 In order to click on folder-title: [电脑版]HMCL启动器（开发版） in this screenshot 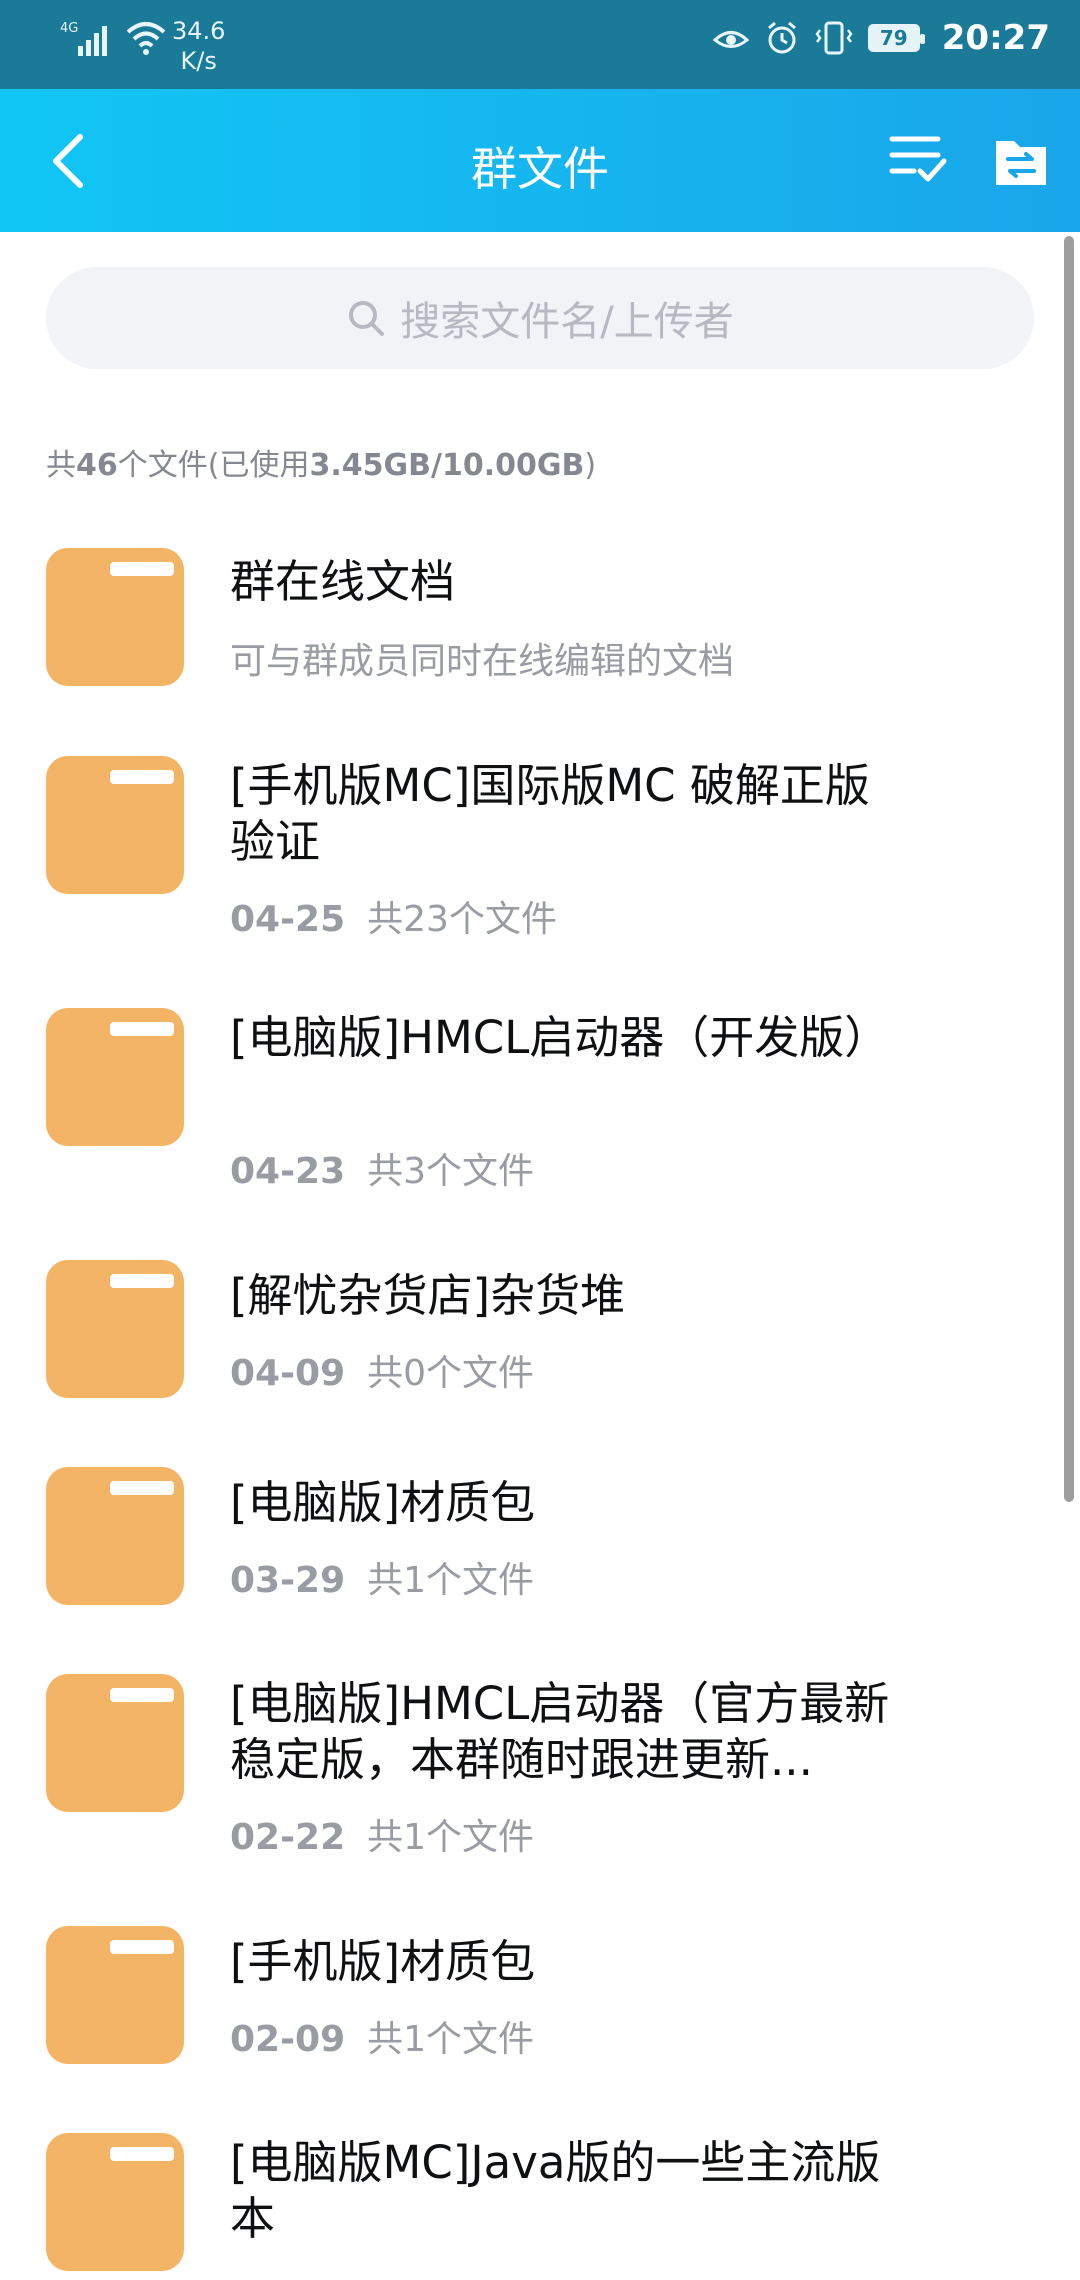, I will do `click(560, 1037)`.